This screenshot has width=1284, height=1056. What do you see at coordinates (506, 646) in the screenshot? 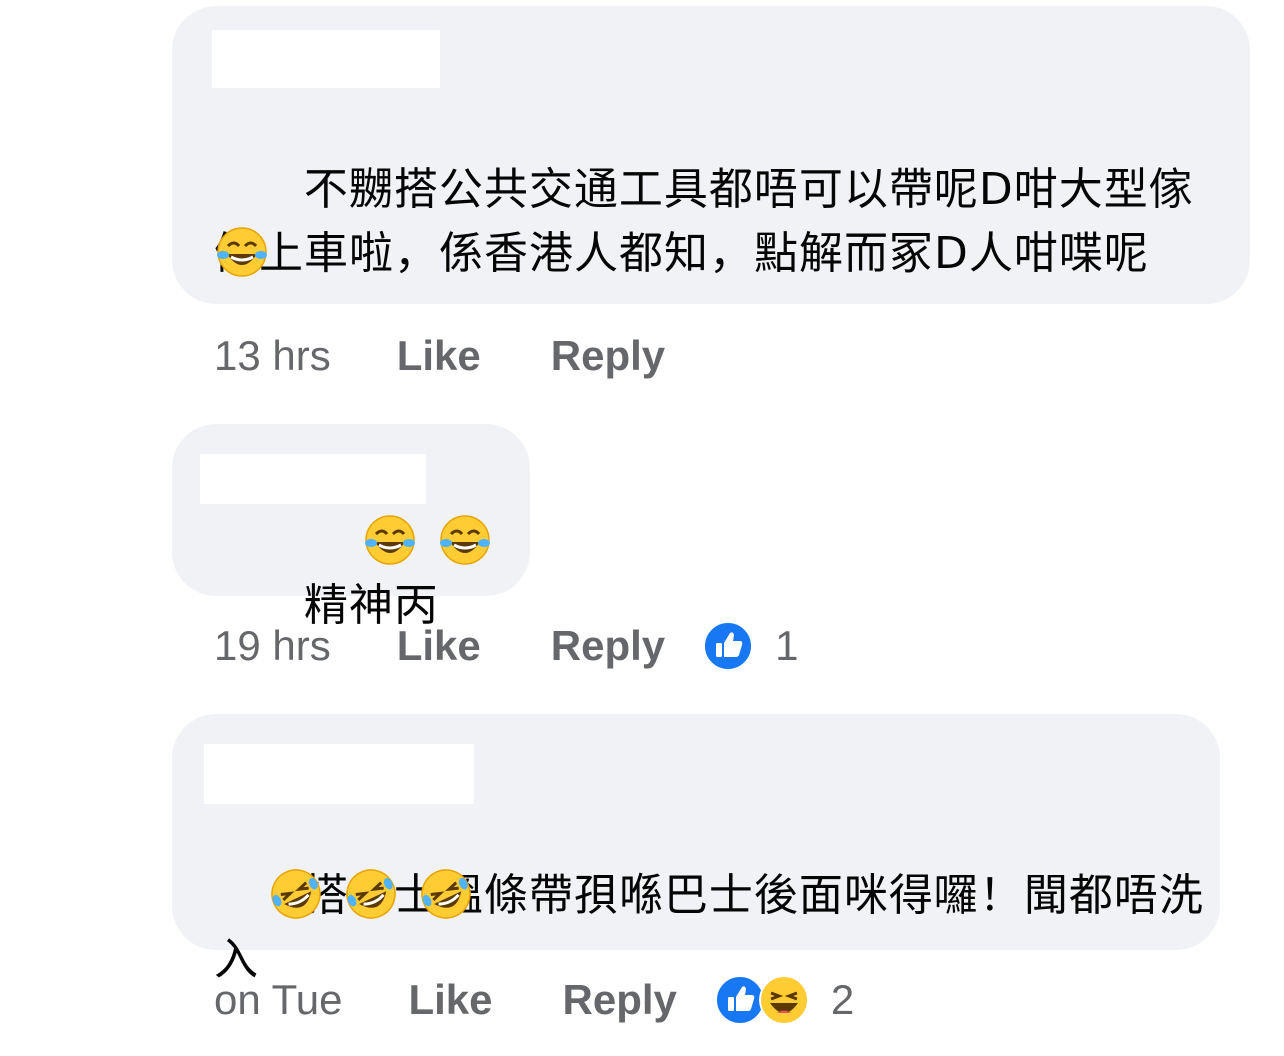
I see `comment-2-actions: 19 hrs Like Reply 1` at bounding box center [506, 646].